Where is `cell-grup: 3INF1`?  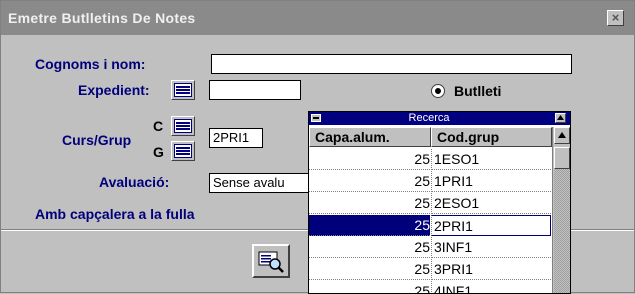
cell-grup: 3INF1 is located at coordinates (491, 247).